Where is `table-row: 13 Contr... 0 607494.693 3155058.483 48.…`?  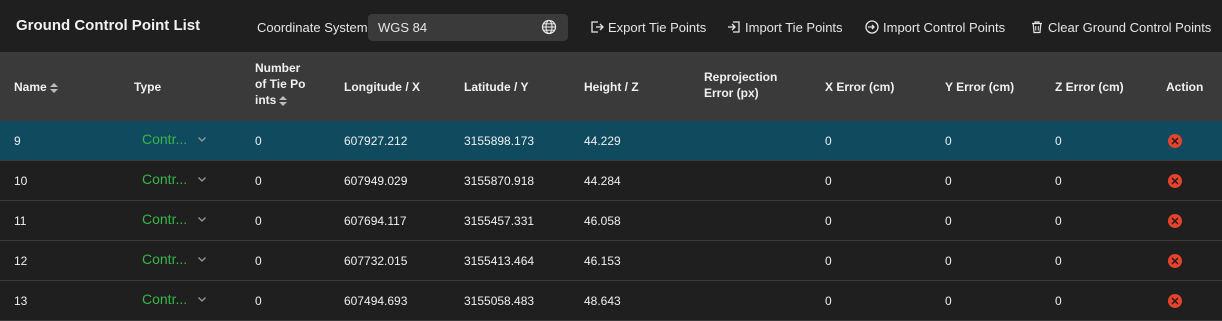
table-row: 13 Contr... 0 607494.693 3155058.483 48.… is located at coordinates (611, 301).